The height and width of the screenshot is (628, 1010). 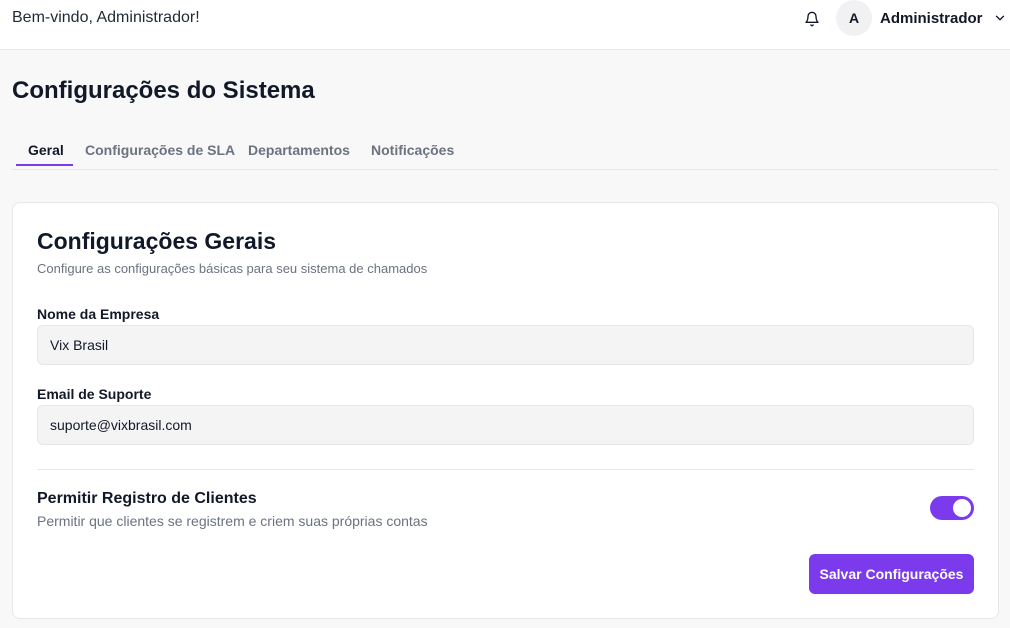 What do you see at coordinates (962, 508) in the screenshot?
I see `toggle-knob` at bounding box center [962, 508].